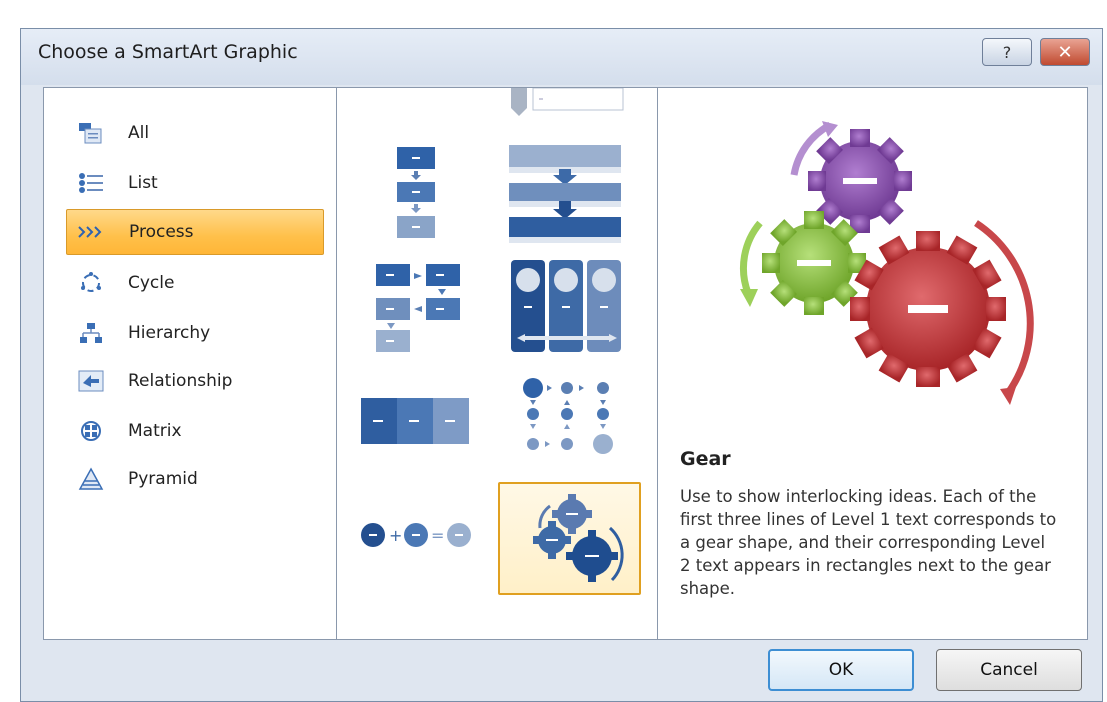 The width and height of the screenshot is (1107, 702). What do you see at coordinates (578, 538) in the screenshot?
I see `gear-layout-icon` at bounding box center [578, 538].